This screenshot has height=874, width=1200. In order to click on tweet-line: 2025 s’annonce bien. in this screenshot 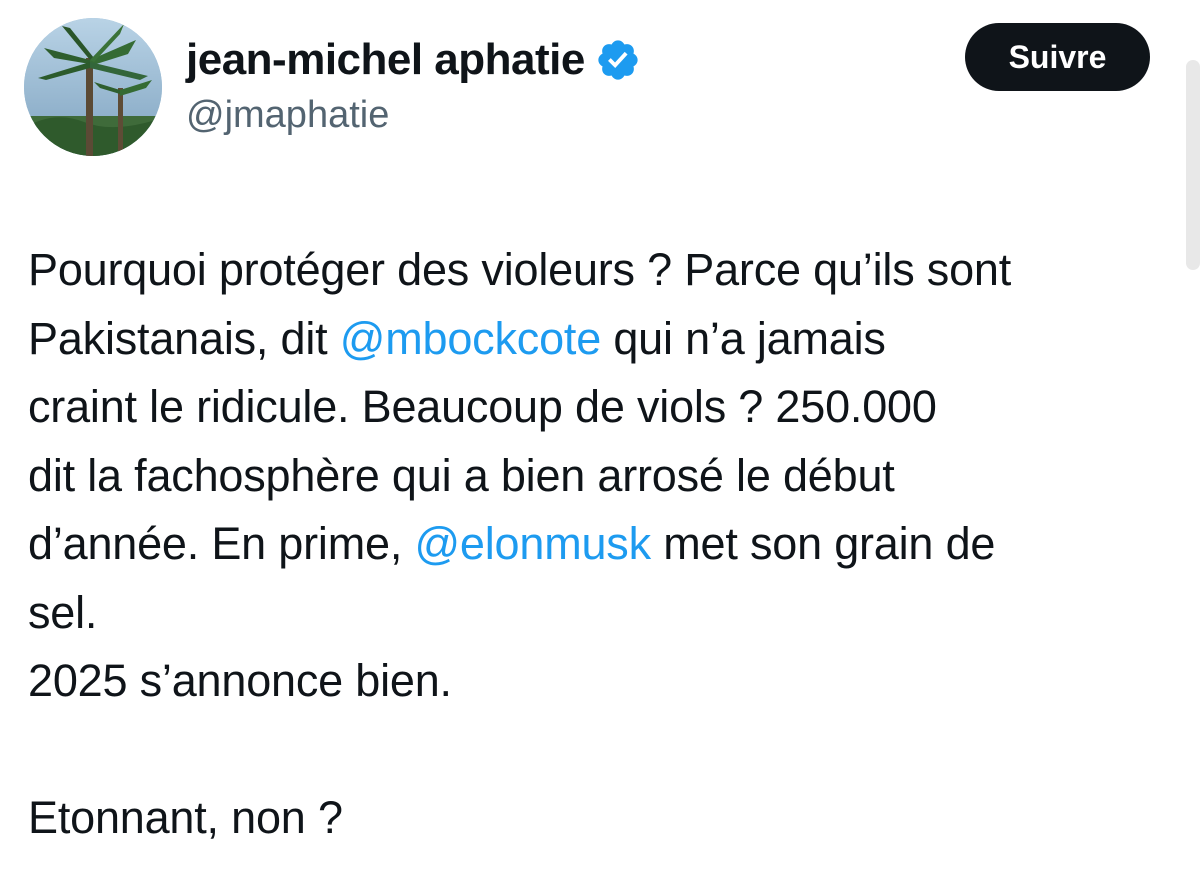, I will do `click(603, 681)`.